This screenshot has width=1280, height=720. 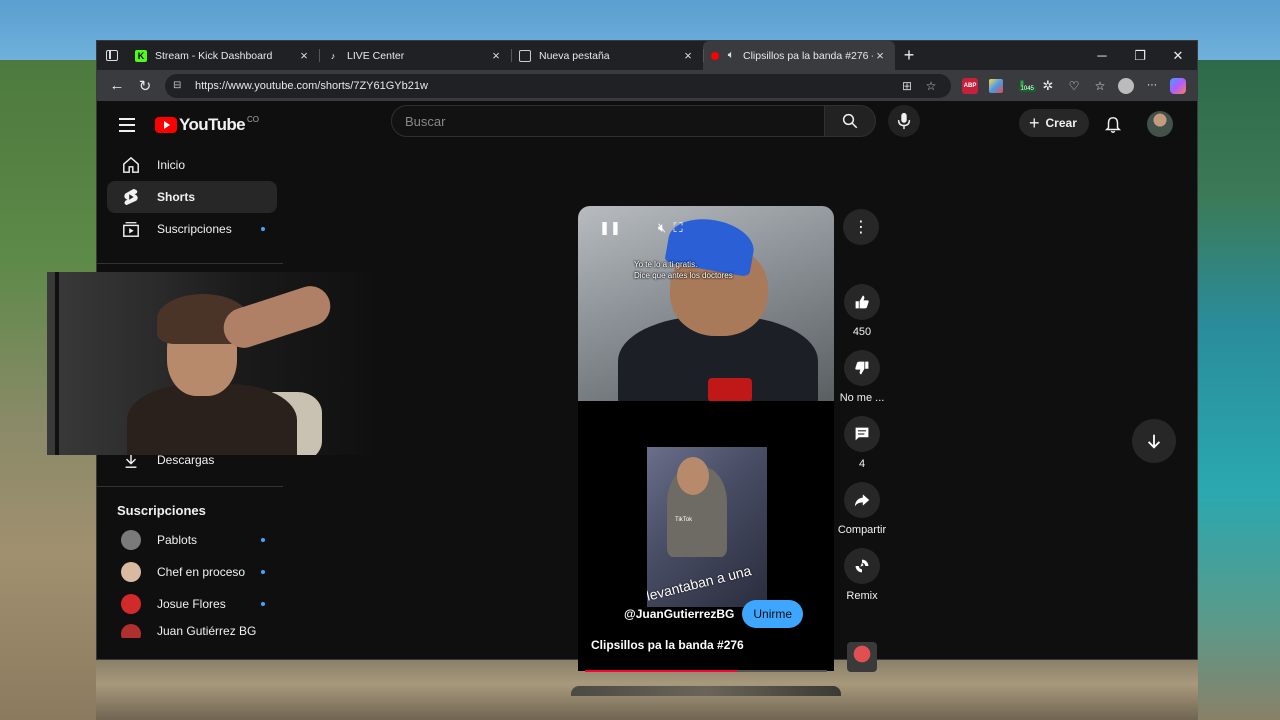 I want to click on sidebar-item-shorts: Shorts, so click(x=192, y=197).